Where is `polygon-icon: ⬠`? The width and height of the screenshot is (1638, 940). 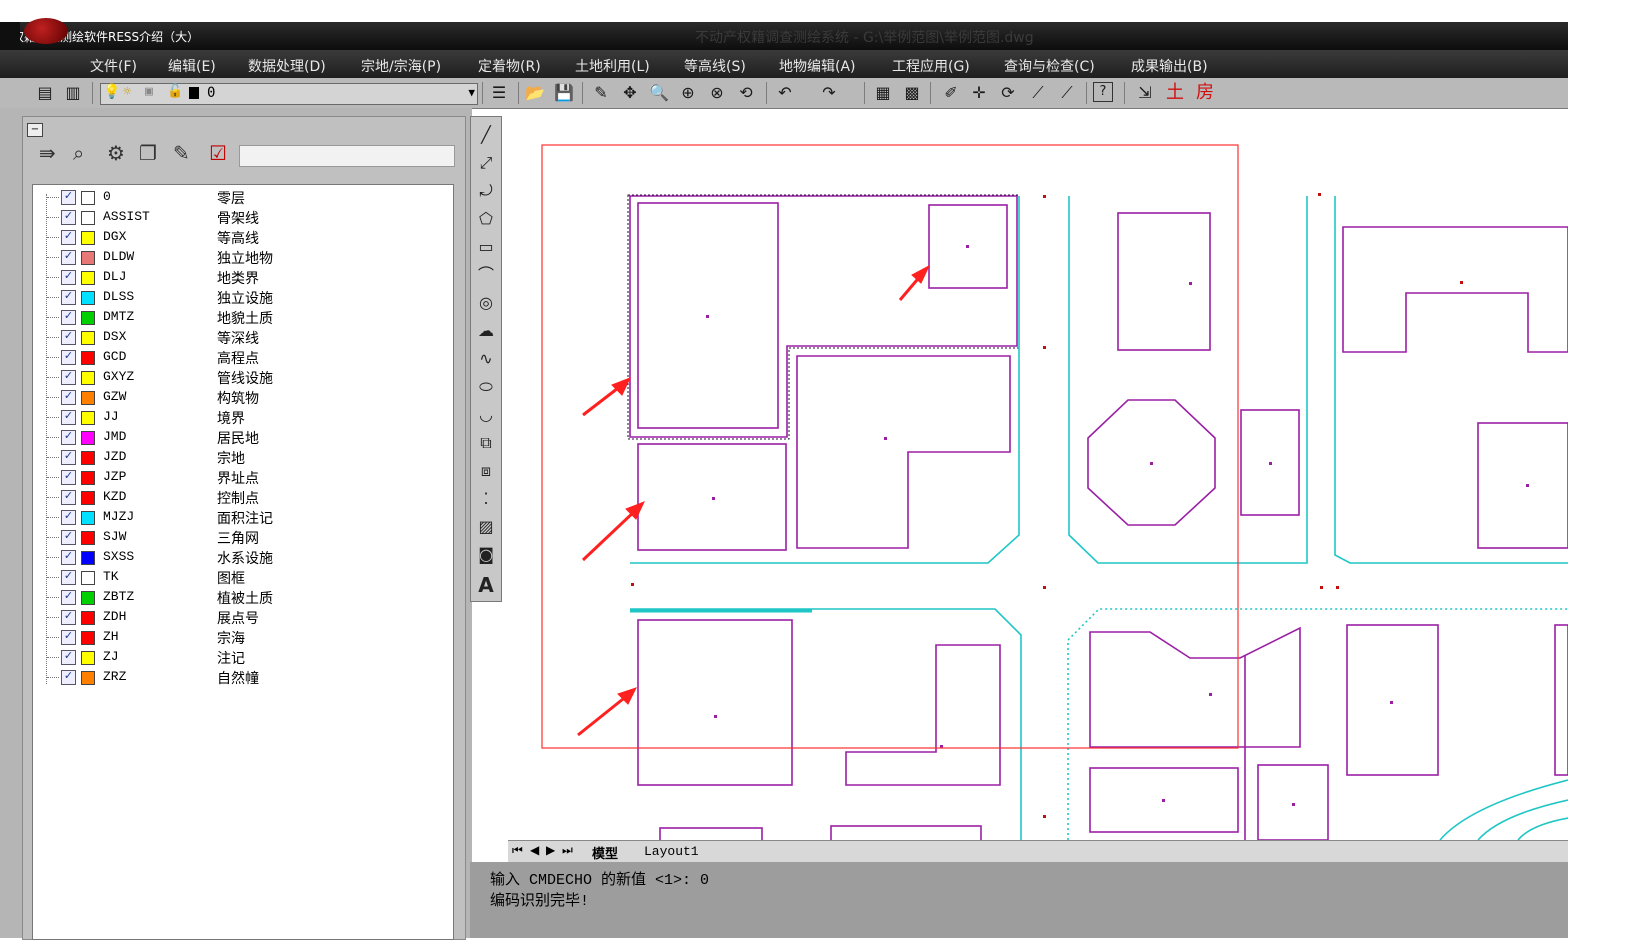 polygon-icon: ⬠ is located at coordinates (486, 219).